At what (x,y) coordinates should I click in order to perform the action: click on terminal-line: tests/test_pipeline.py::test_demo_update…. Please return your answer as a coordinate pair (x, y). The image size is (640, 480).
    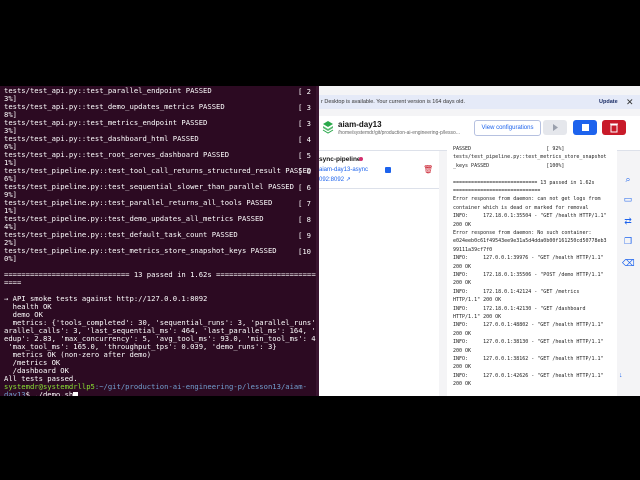
    Looking at the image, I should click on (134, 219).